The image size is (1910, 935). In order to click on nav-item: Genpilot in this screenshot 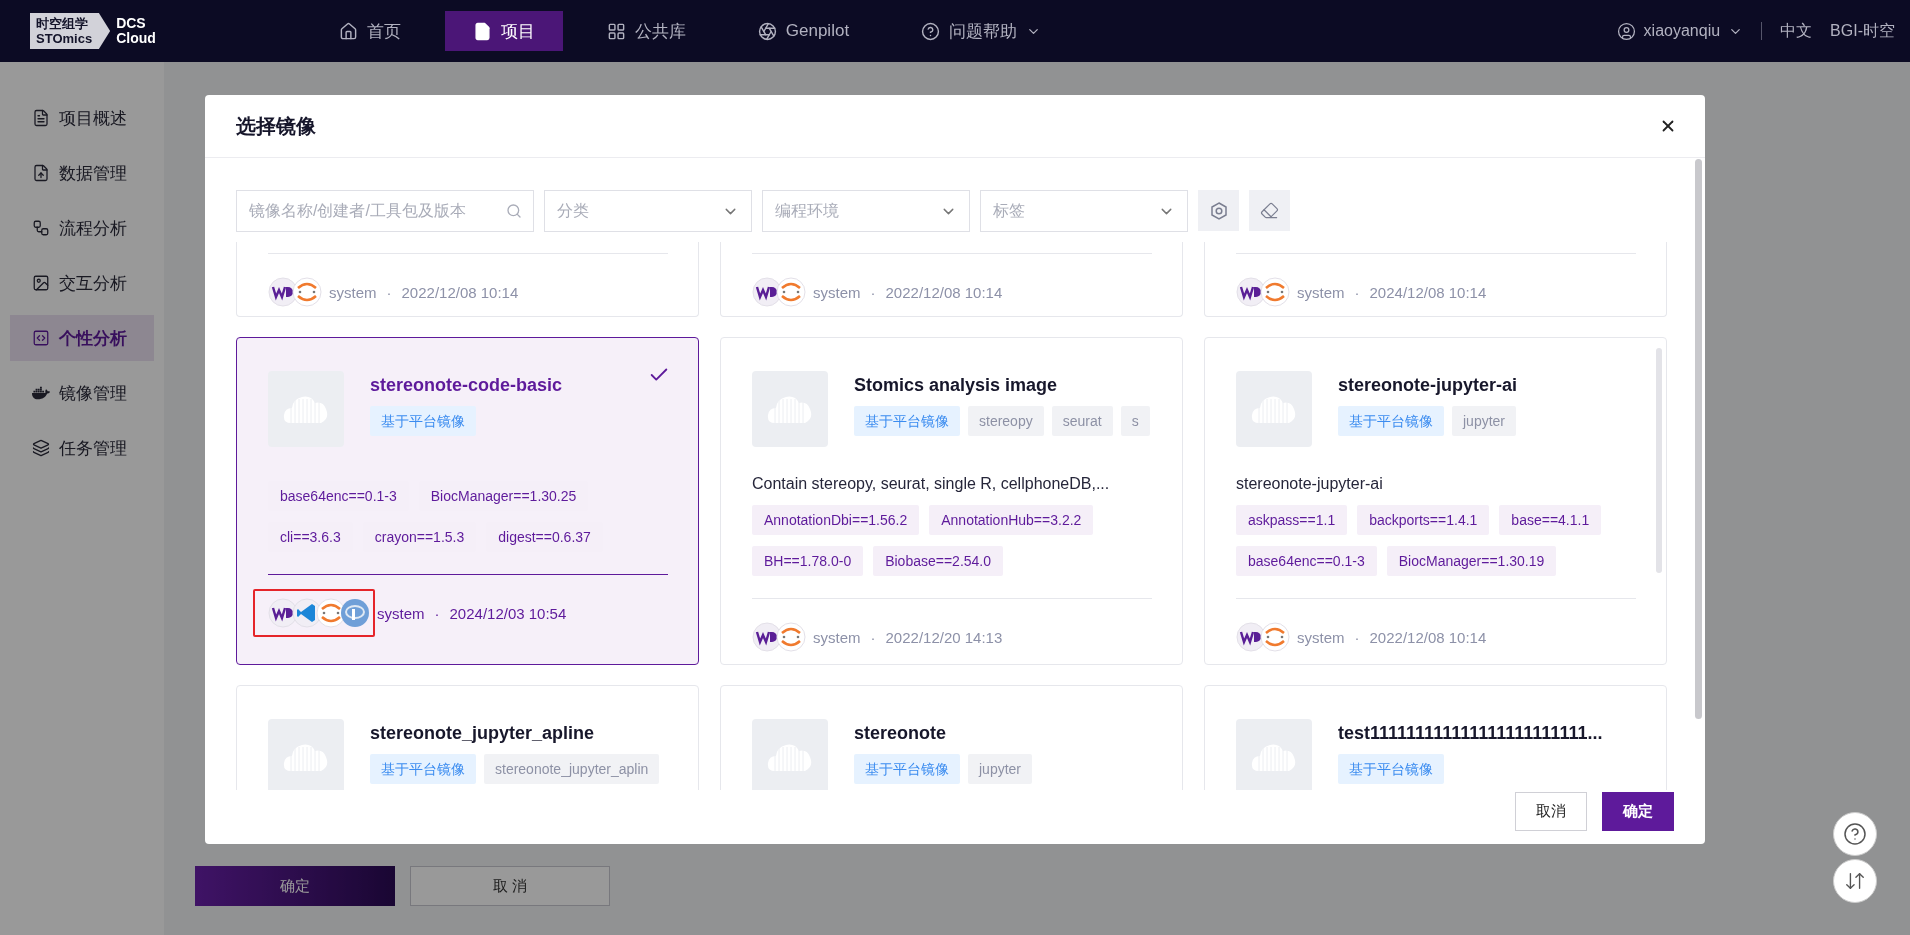, I will do `click(803, 31)`.